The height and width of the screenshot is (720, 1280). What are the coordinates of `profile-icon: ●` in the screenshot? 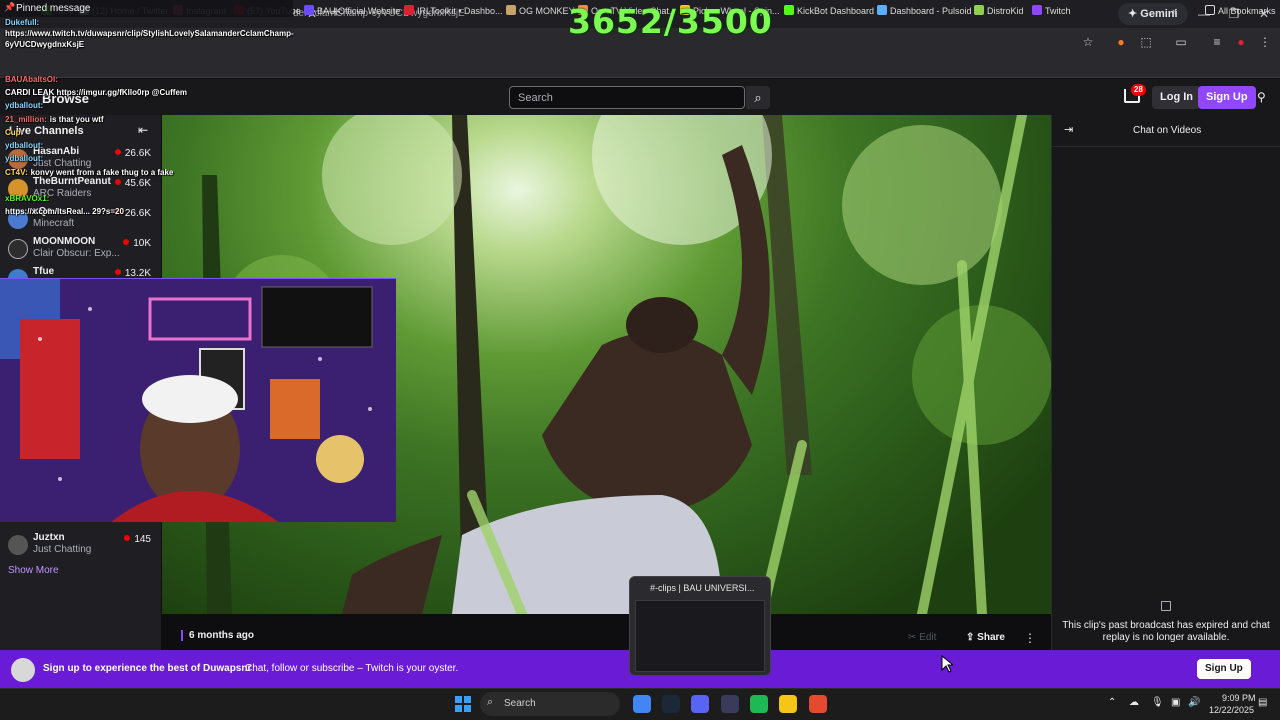 It's located at (1241, 42).